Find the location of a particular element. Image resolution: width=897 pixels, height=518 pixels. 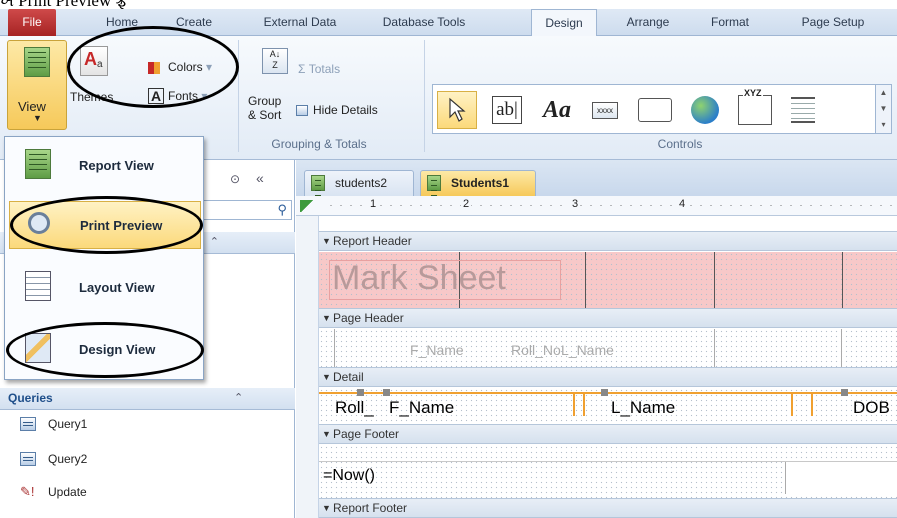

option-group-control: XYZ is located at coordinates (755, 108).